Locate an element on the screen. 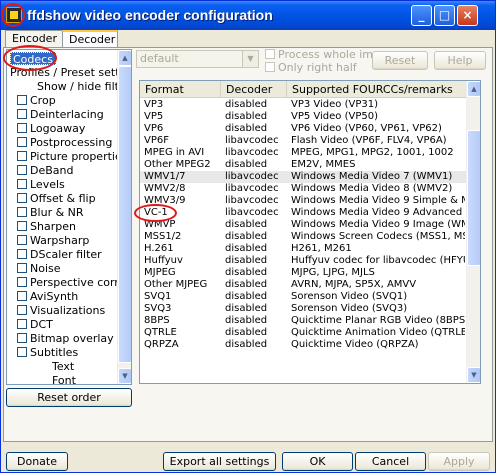  sidebar-item: DCT is located at coordinates (35, 324).